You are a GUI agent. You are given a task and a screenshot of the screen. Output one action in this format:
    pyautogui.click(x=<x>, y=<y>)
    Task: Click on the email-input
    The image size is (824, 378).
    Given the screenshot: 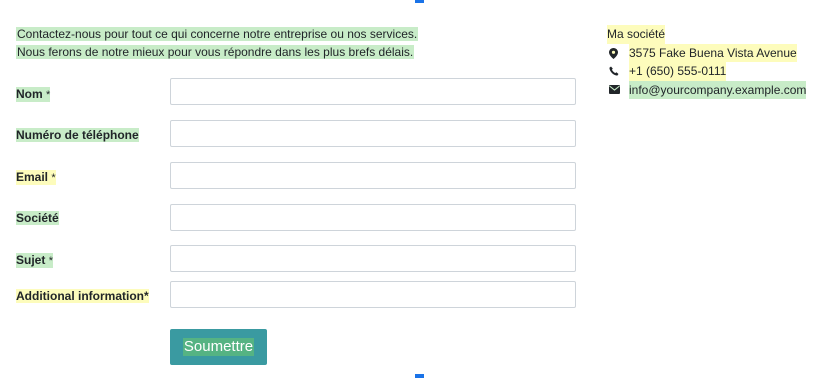 What is the action you would take?
    pyautogui.click(x=373, y=175)
    